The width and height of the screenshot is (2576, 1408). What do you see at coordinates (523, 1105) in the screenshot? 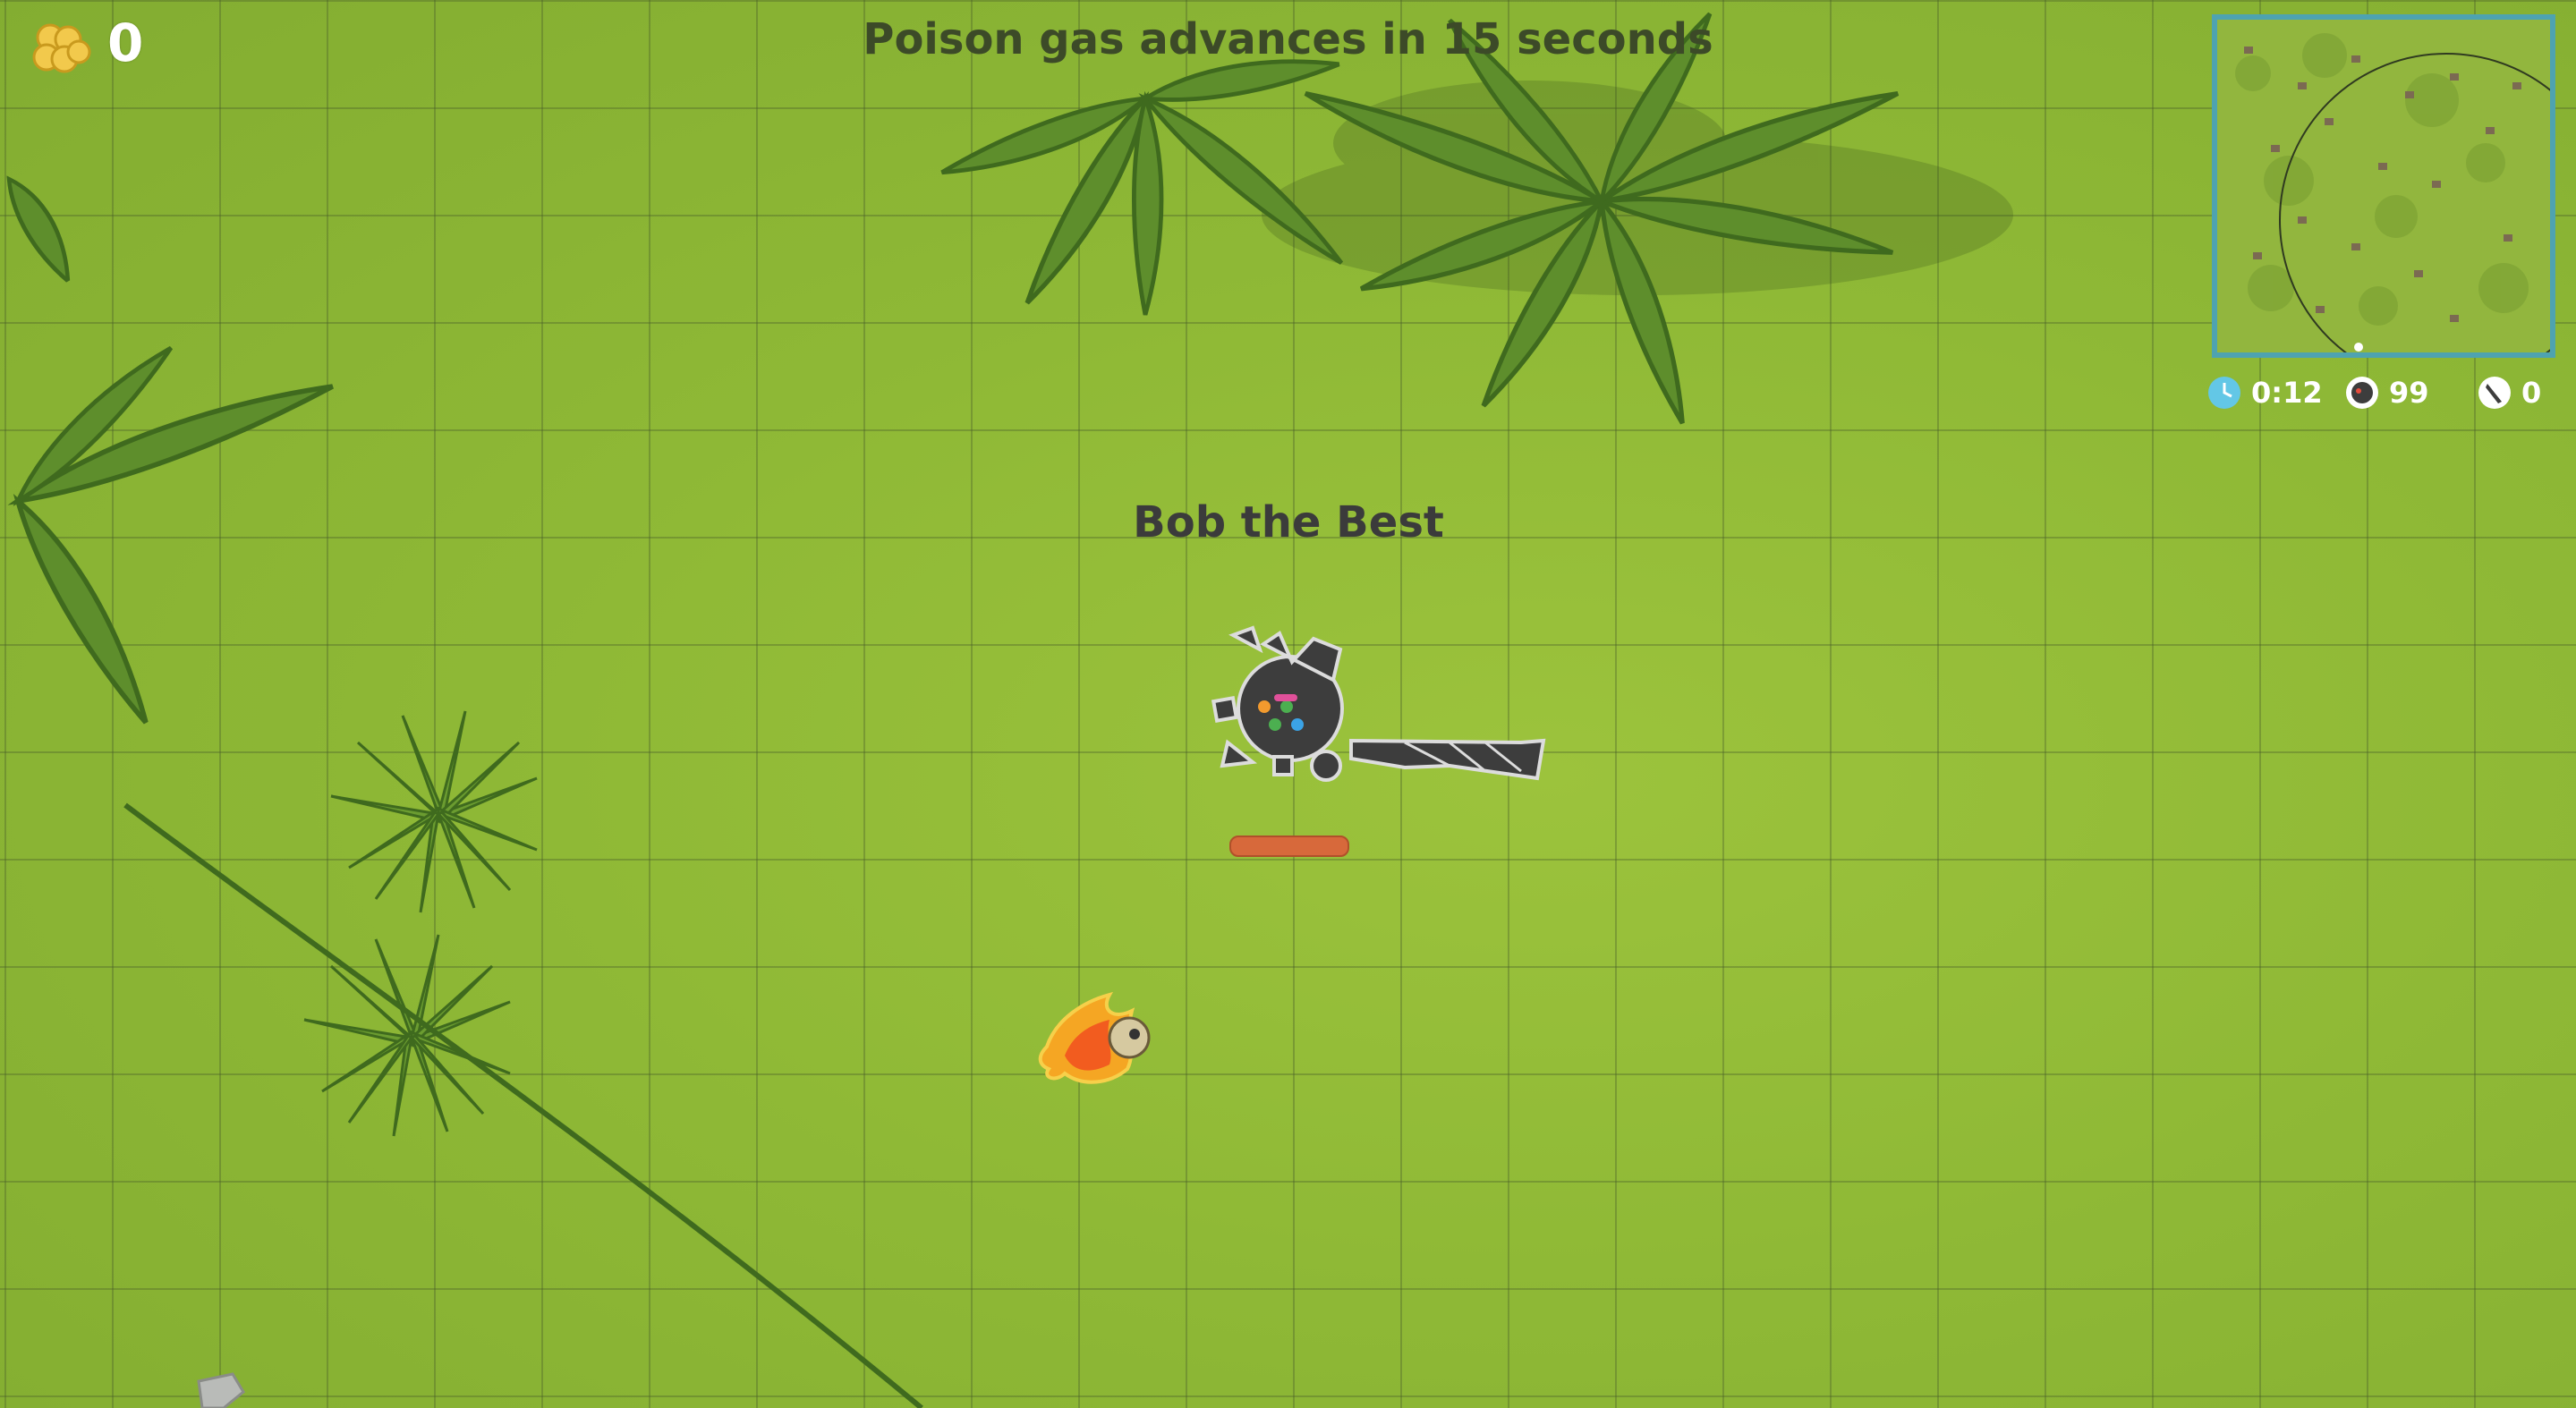
I see `river-line` at bounding box center [523, 1105].